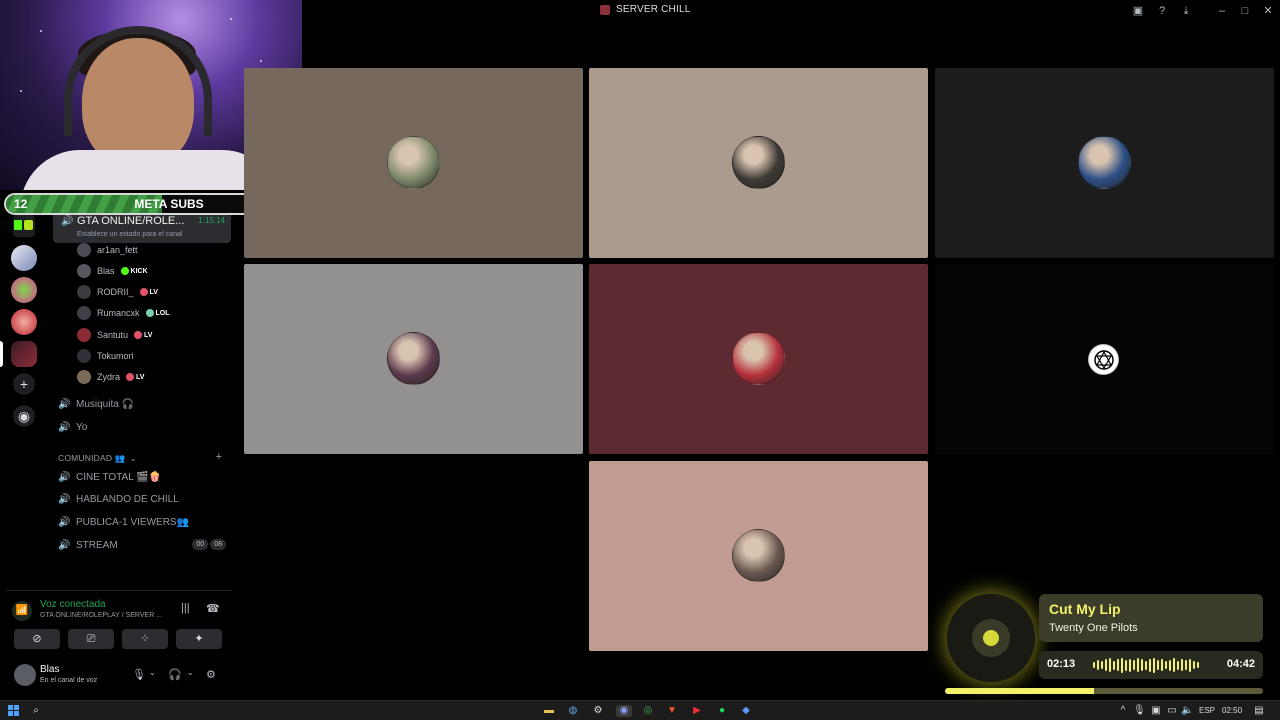 The image size is (1280, 720). What do you see at coordinates (1172, 711) in the screenshot?
I see `network-icon: ▭` at bounding box center [1172, 711].